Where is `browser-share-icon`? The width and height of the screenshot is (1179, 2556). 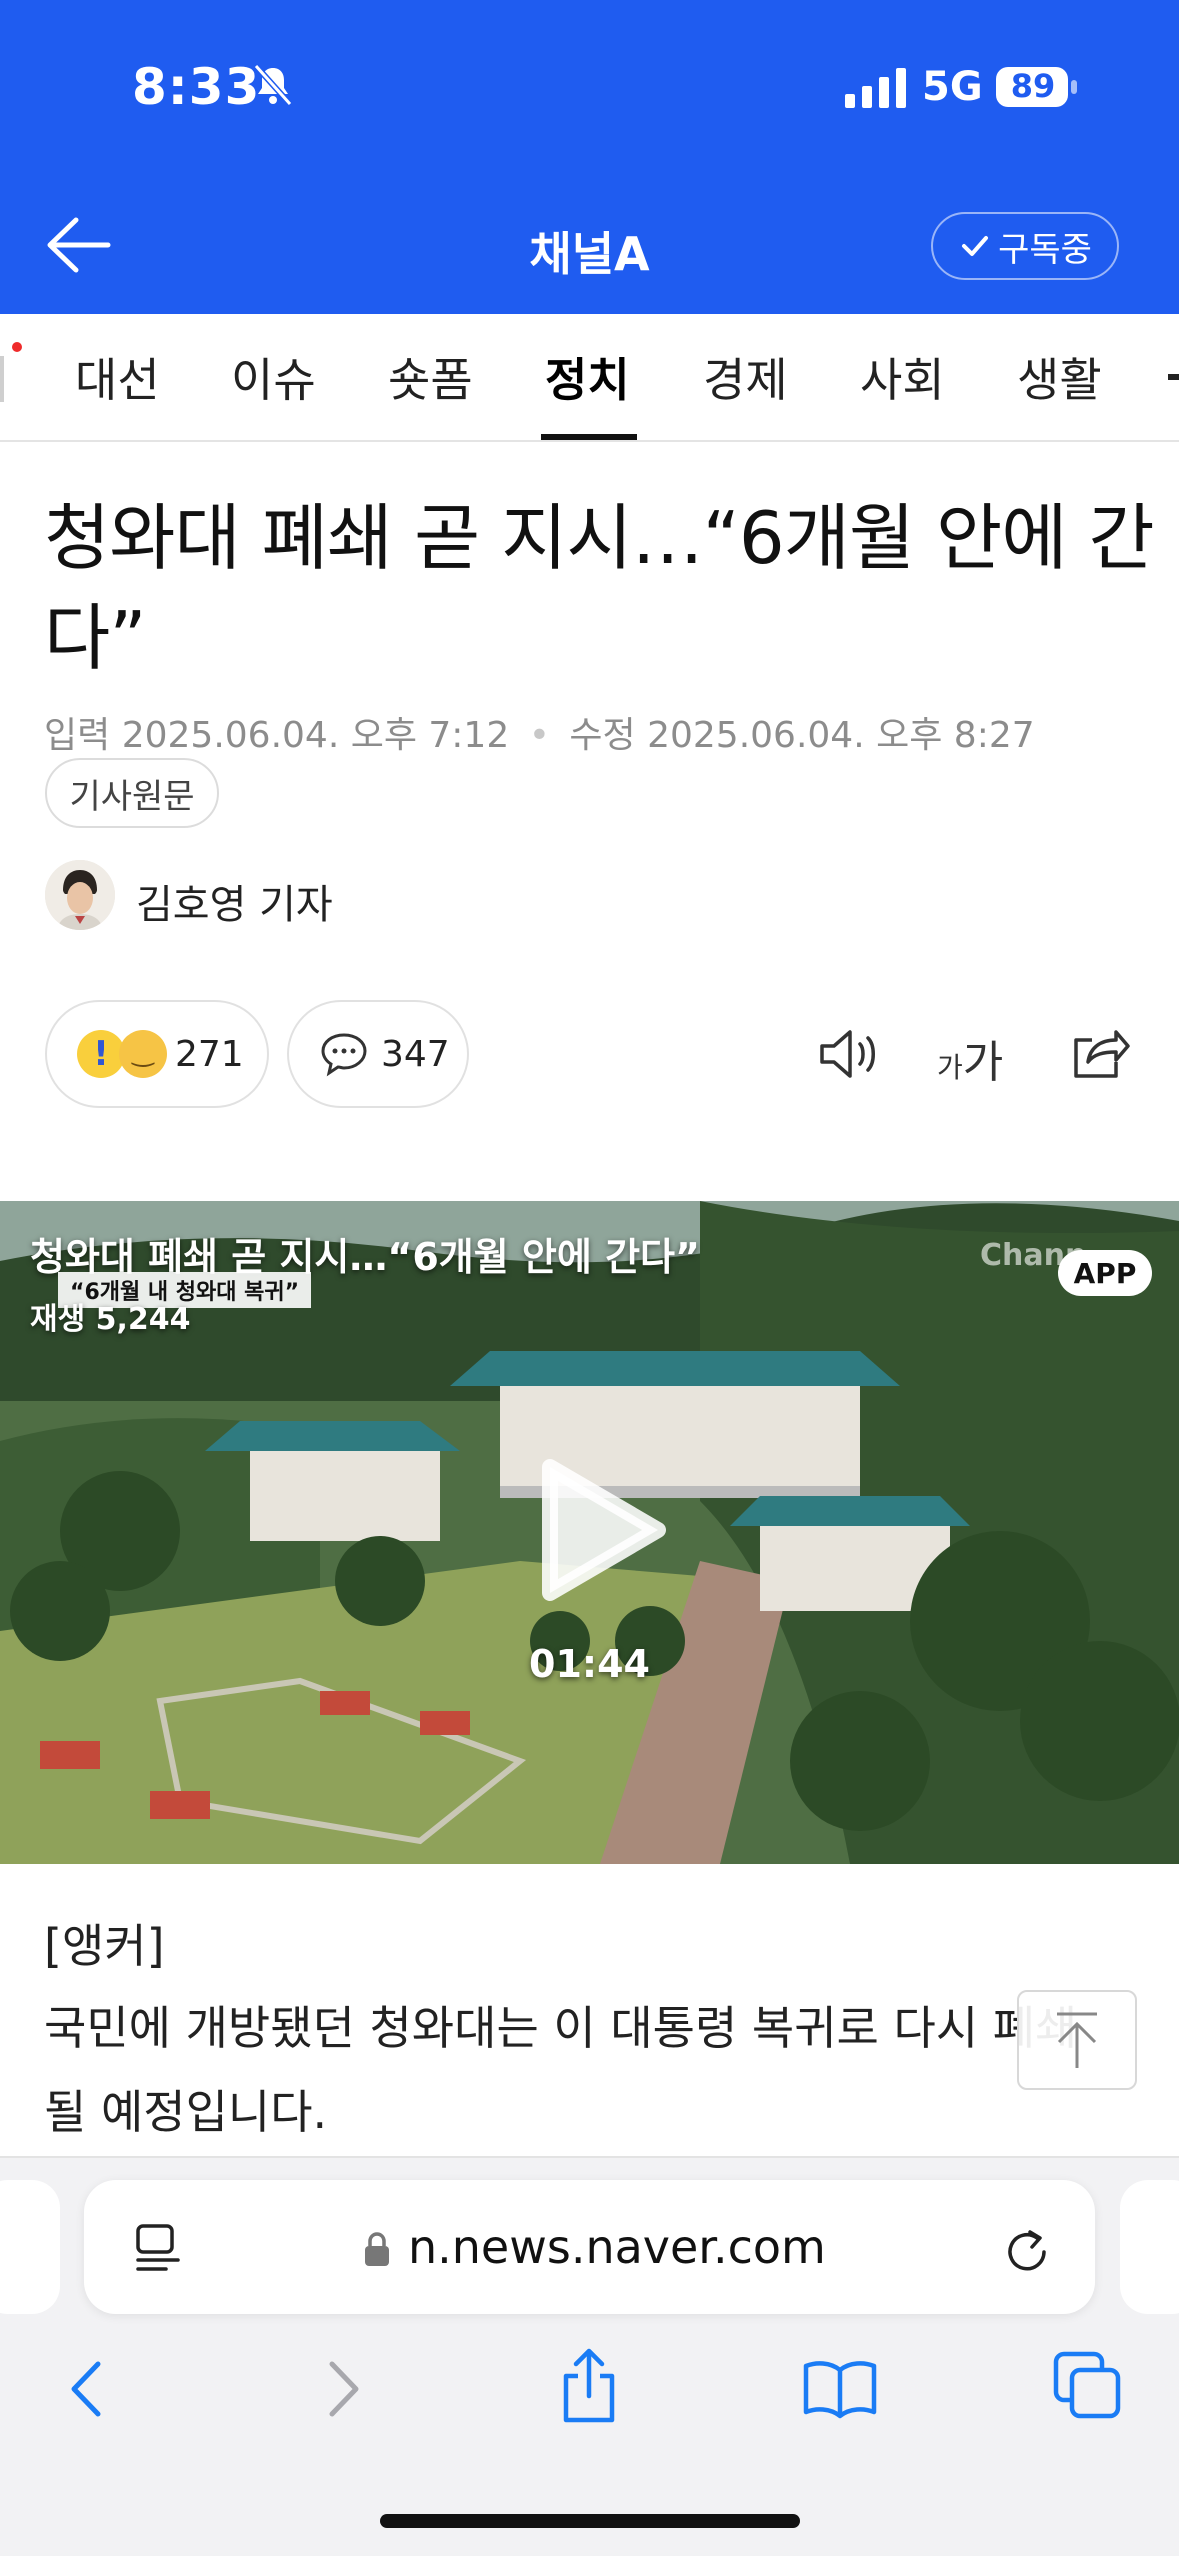 browser-share-icon is located at coordinates (589, 2386).